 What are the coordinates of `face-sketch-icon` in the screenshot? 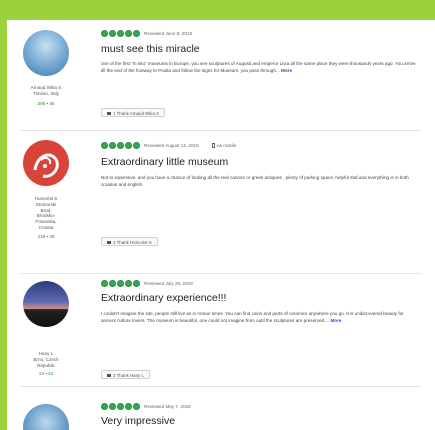 It's located at (46, 165).